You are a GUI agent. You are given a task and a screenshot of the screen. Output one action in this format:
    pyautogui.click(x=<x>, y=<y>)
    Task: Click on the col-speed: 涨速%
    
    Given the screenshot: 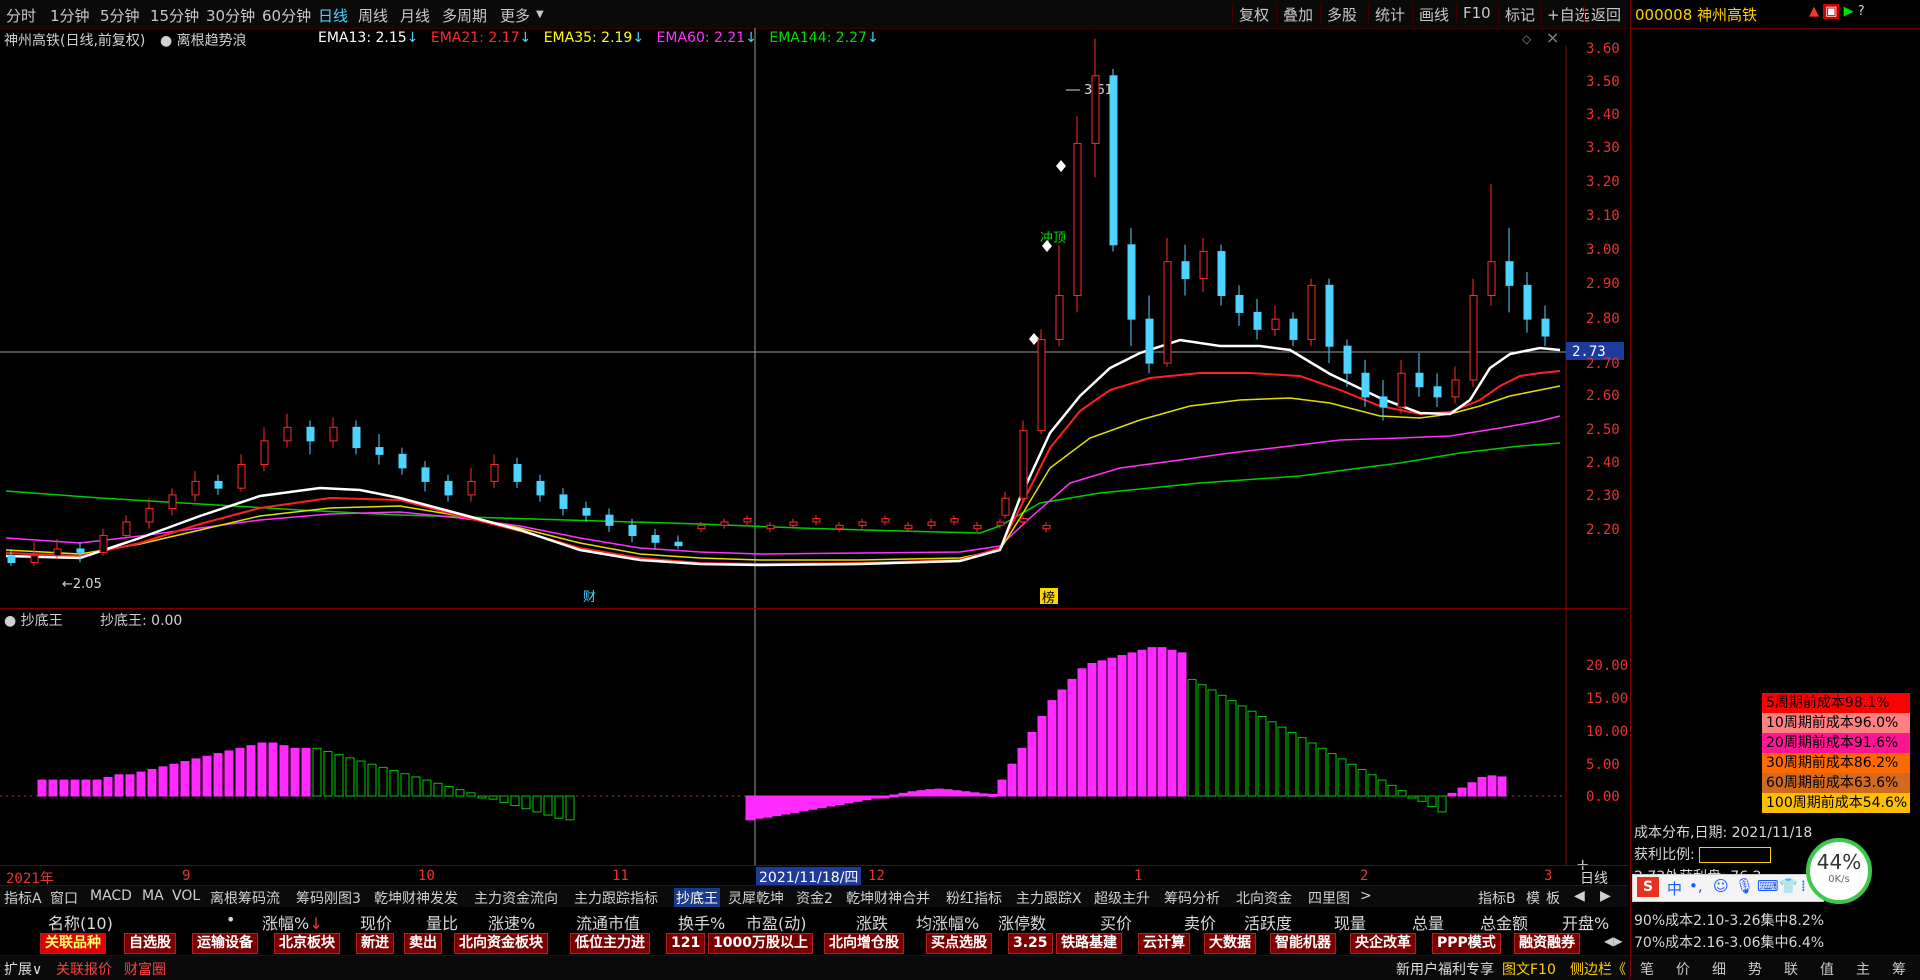 What is the action you would take?
    pyautogui.click(x=511, y=922)
    